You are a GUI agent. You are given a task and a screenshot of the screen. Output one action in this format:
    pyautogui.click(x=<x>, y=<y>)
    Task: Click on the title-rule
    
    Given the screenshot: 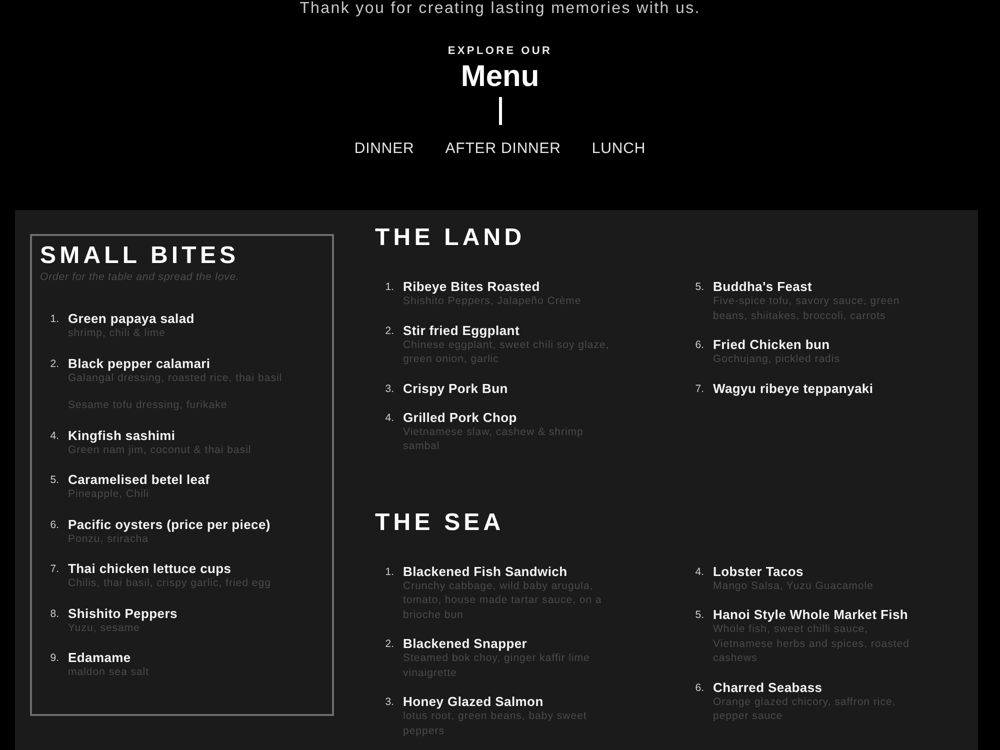 What is the action you would take?
    pyautogui.click(x=500, y=111)
    